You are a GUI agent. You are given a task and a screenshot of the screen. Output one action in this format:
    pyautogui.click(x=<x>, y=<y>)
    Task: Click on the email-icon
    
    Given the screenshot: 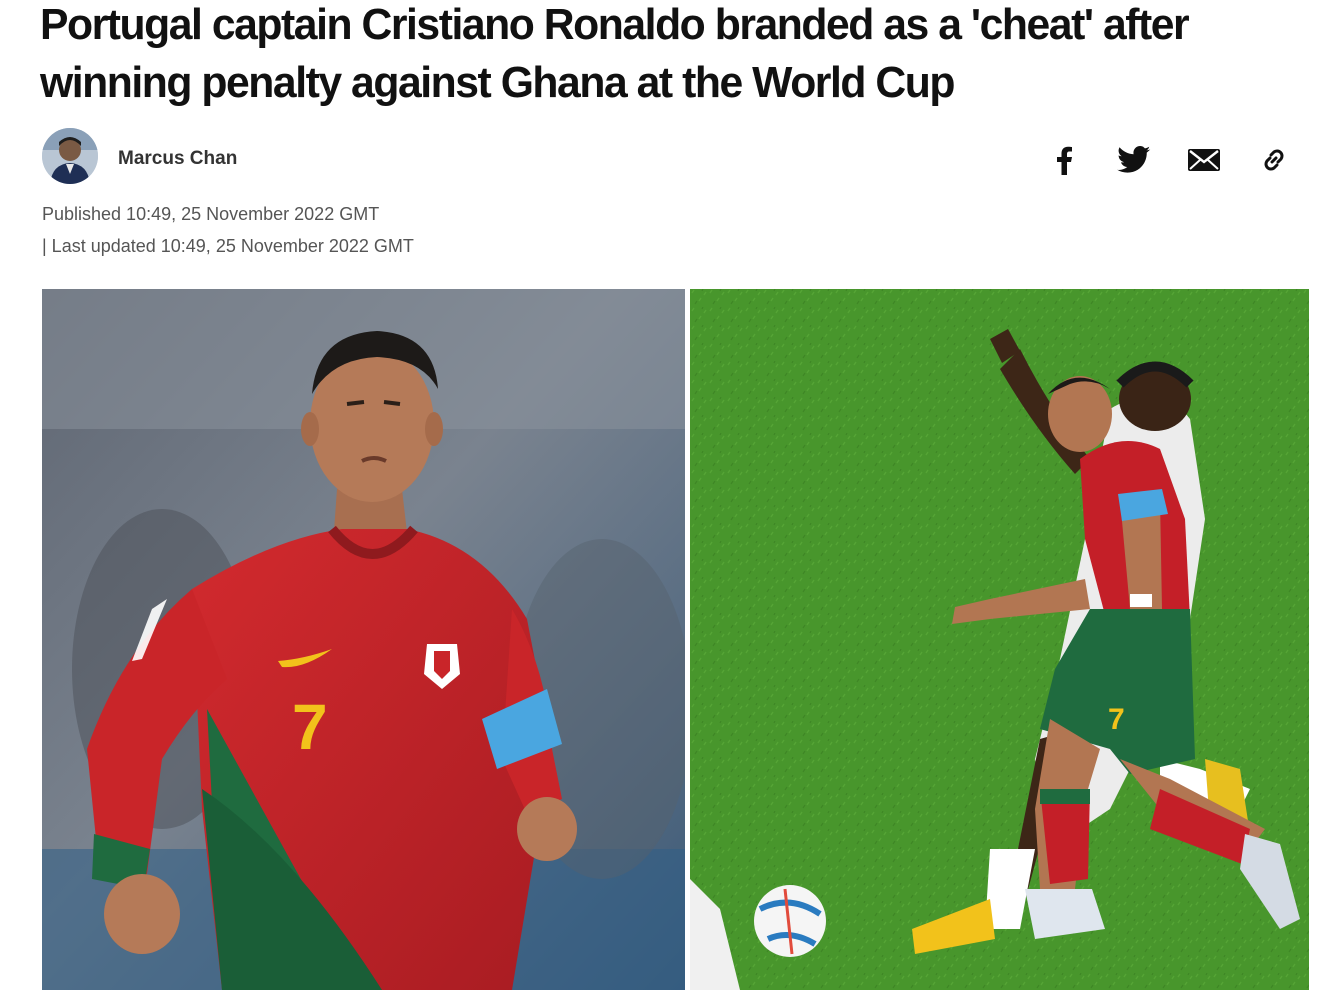 What is the action you would take?
    pyautogui.click(x=1204, y=160)
    